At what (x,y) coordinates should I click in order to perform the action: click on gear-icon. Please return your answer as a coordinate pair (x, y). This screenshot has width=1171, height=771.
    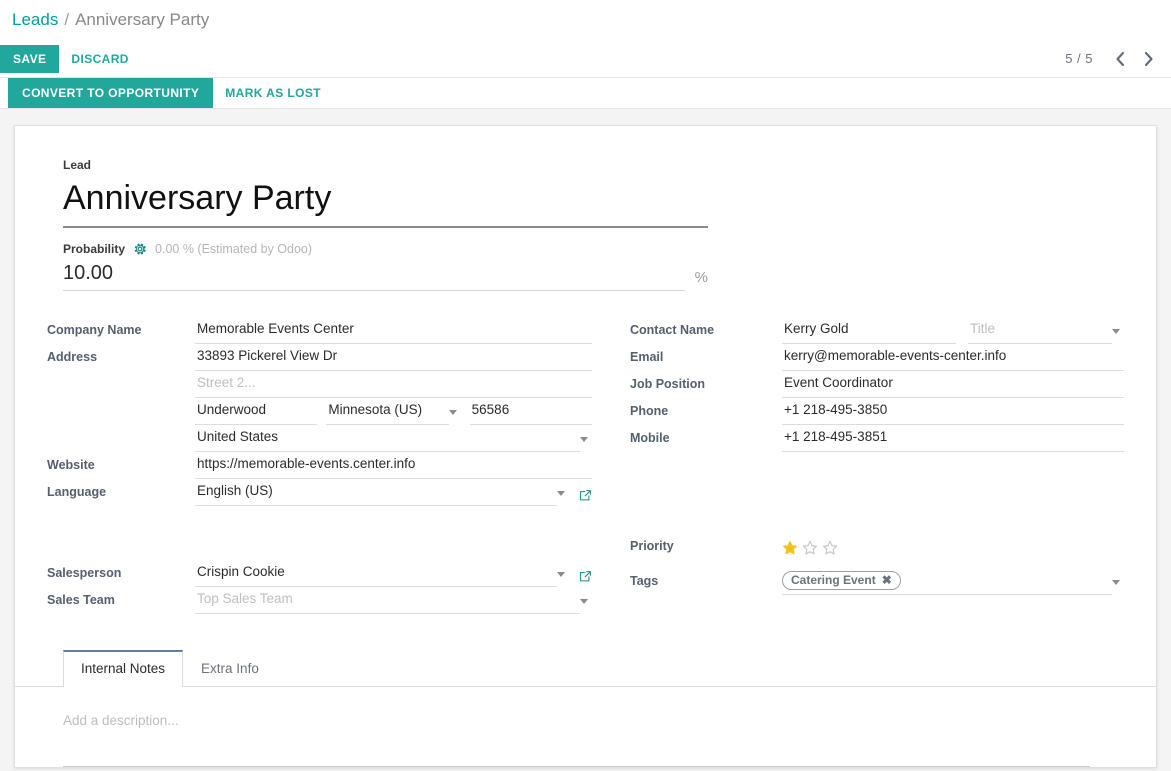
    Looking at the image, I should click on (140, 249).